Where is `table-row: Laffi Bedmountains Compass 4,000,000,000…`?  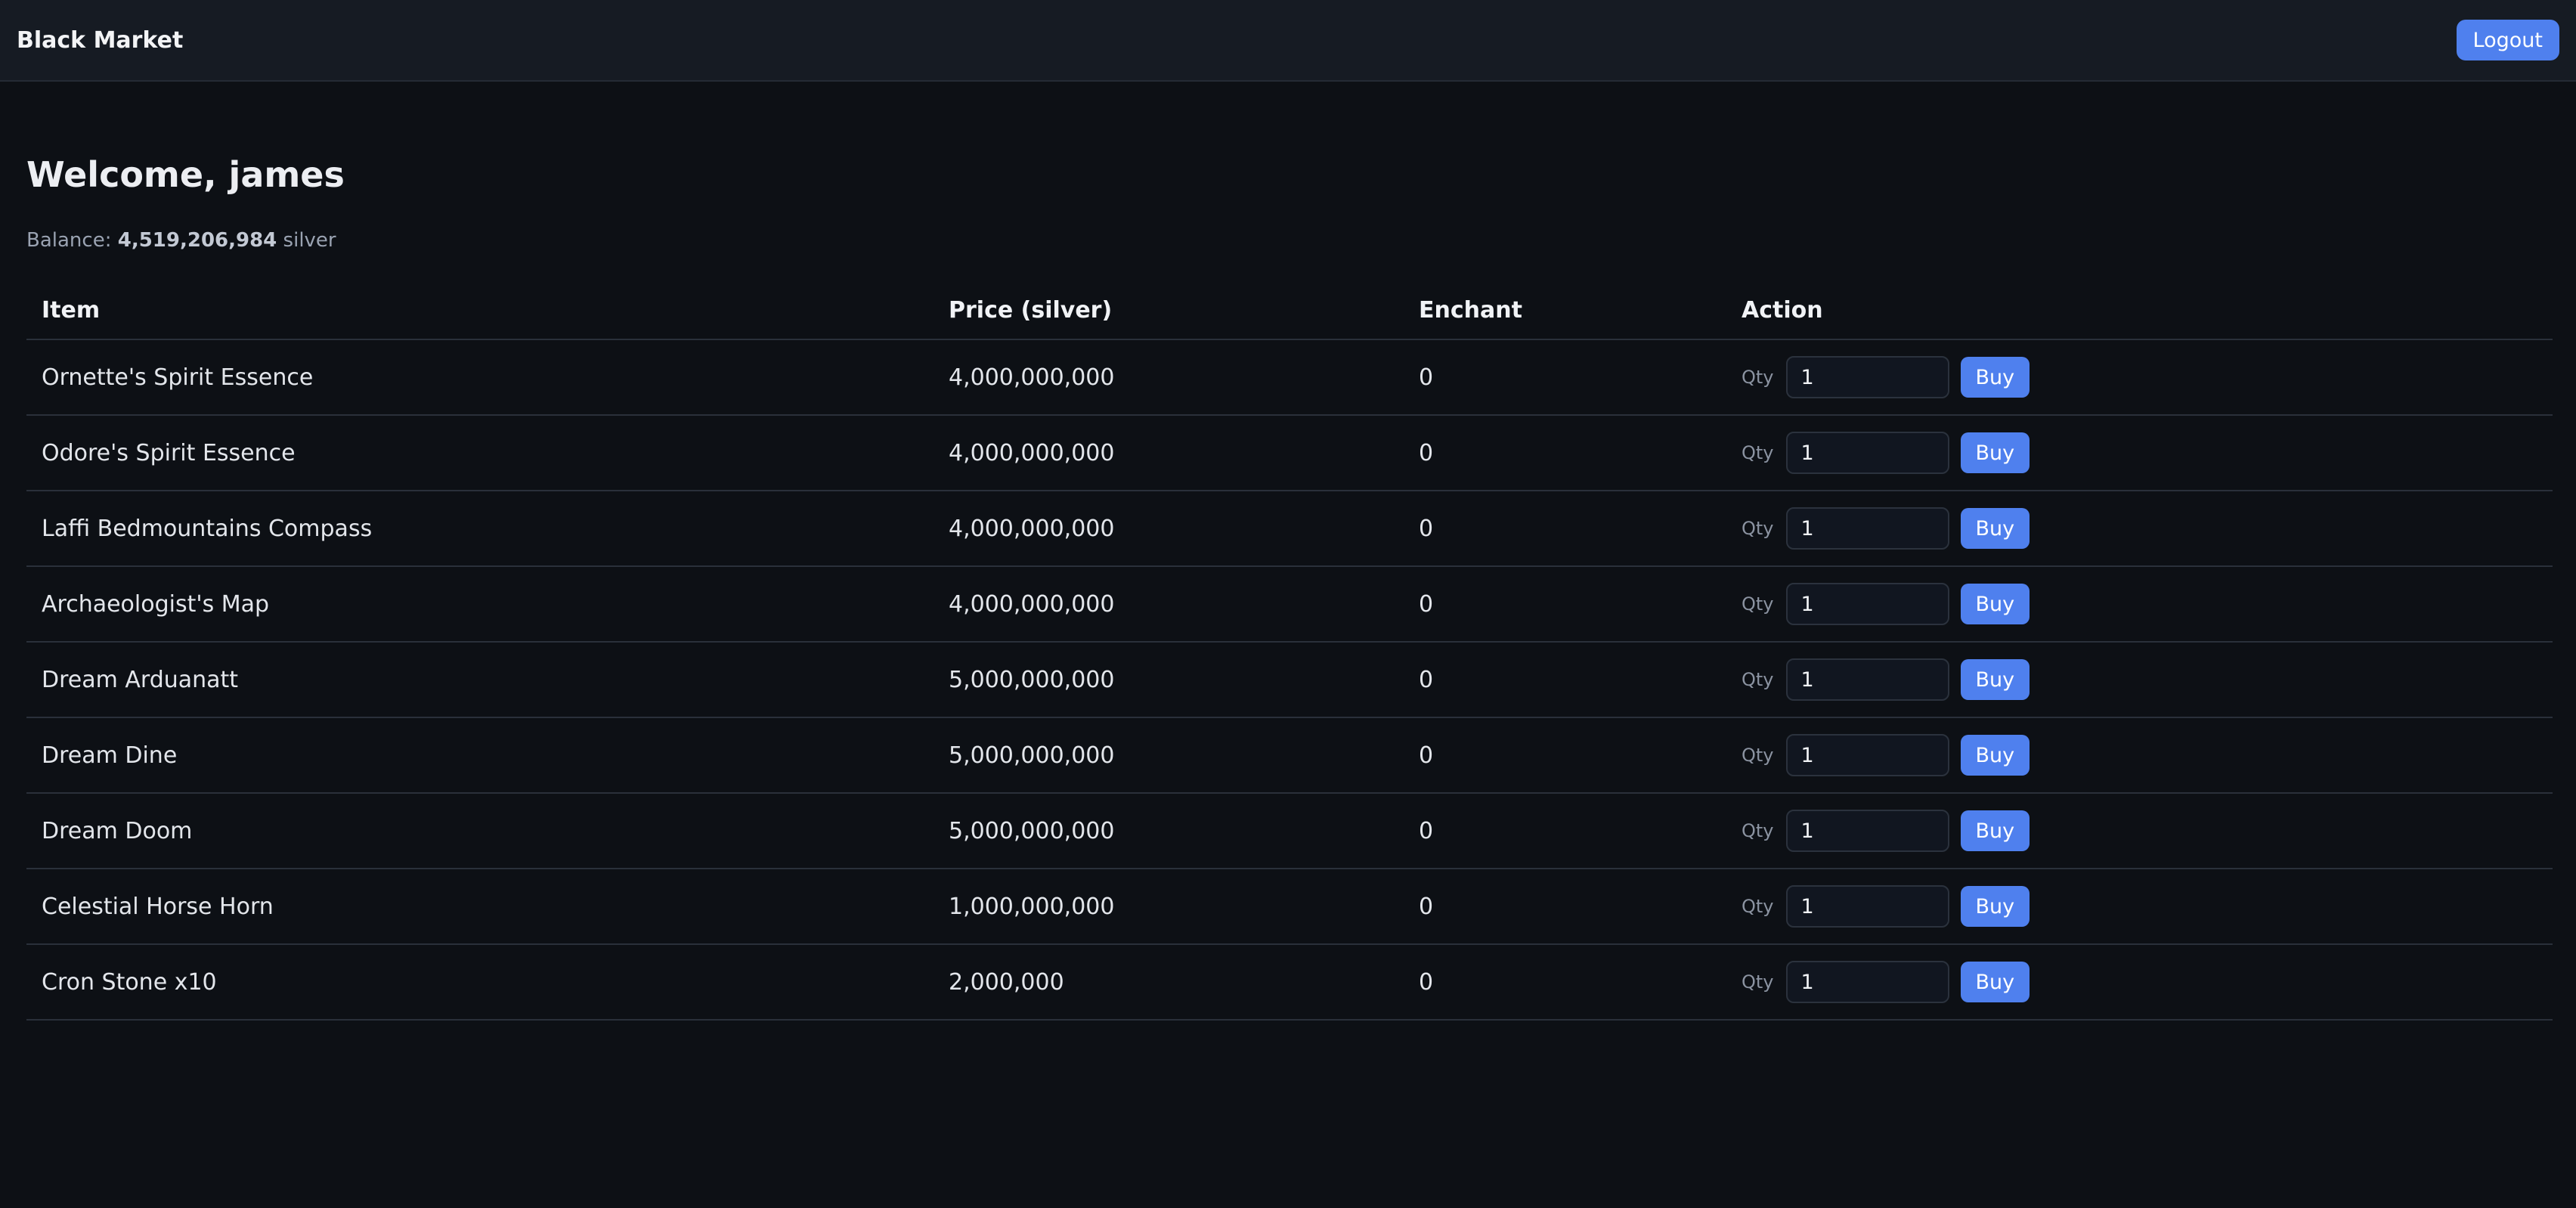 table-row: Laffi Bedmountains Compass 4,000,000,000… is located at coordinates (1289, 529).